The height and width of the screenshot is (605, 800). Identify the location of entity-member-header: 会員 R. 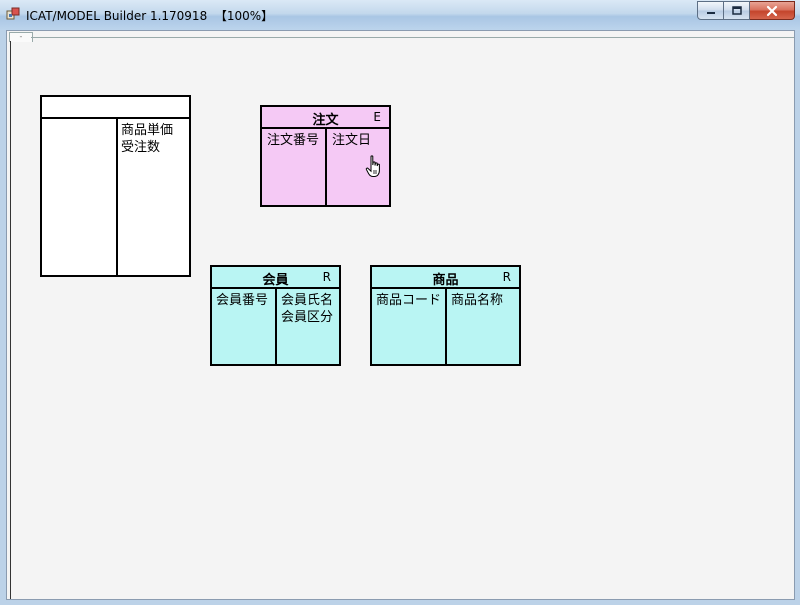
(275, 278).